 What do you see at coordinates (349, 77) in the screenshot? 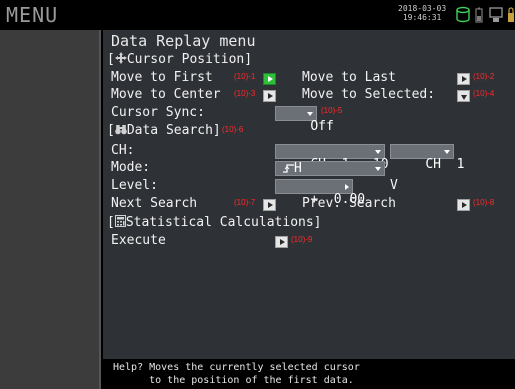
I see `move-to-last-label: Move to Last` at bounding box center [349, 77].